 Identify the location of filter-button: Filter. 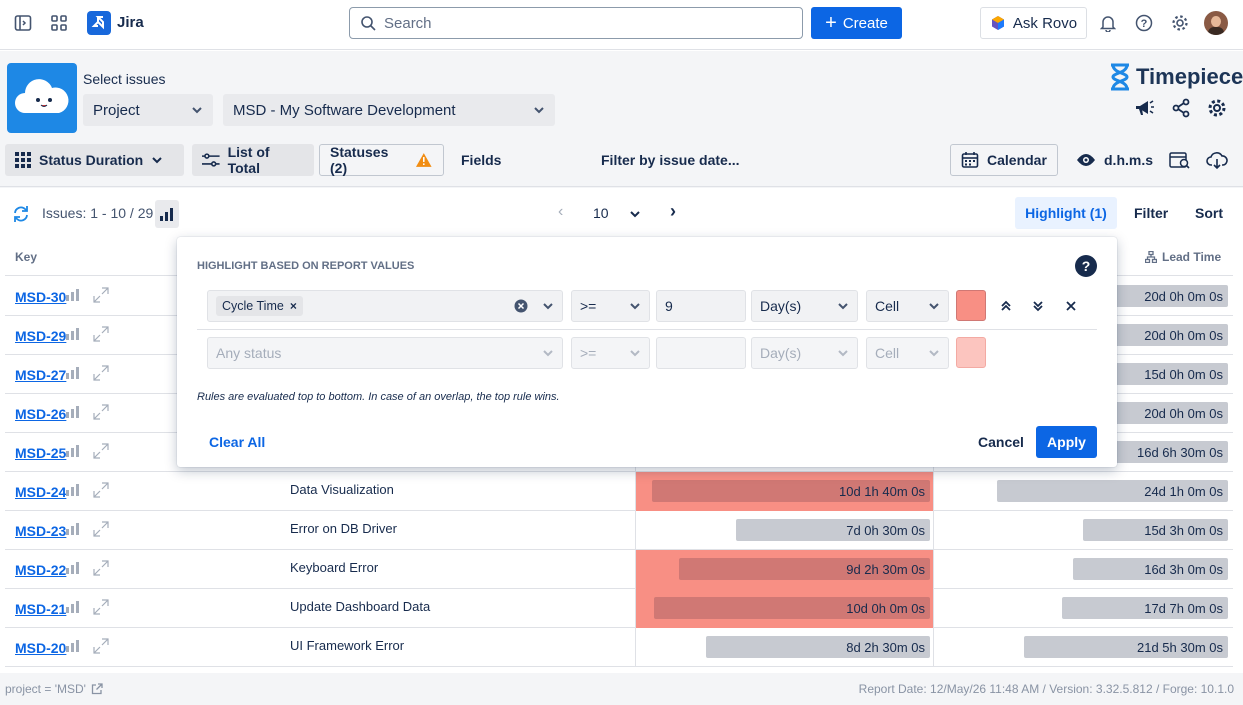
(1151, 213).